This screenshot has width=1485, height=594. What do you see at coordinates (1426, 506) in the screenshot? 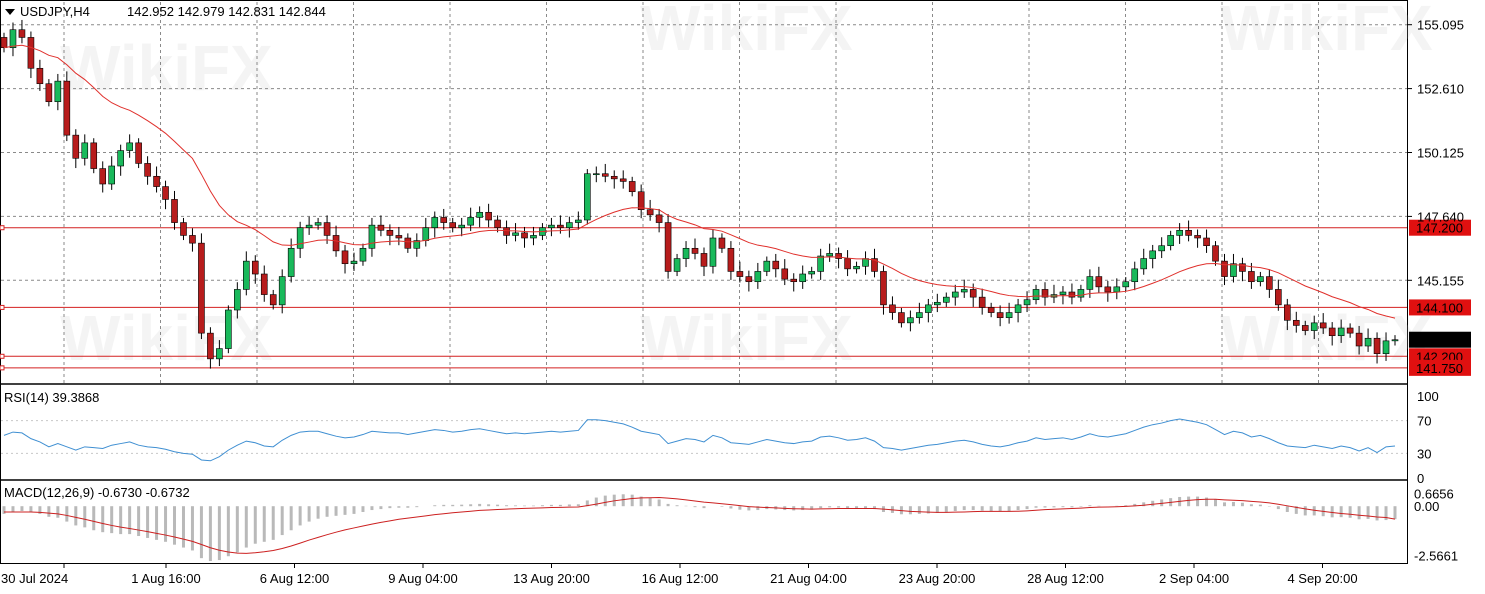
I see `macd-tick-label: 0.00` at bounding box center [1426, 506].